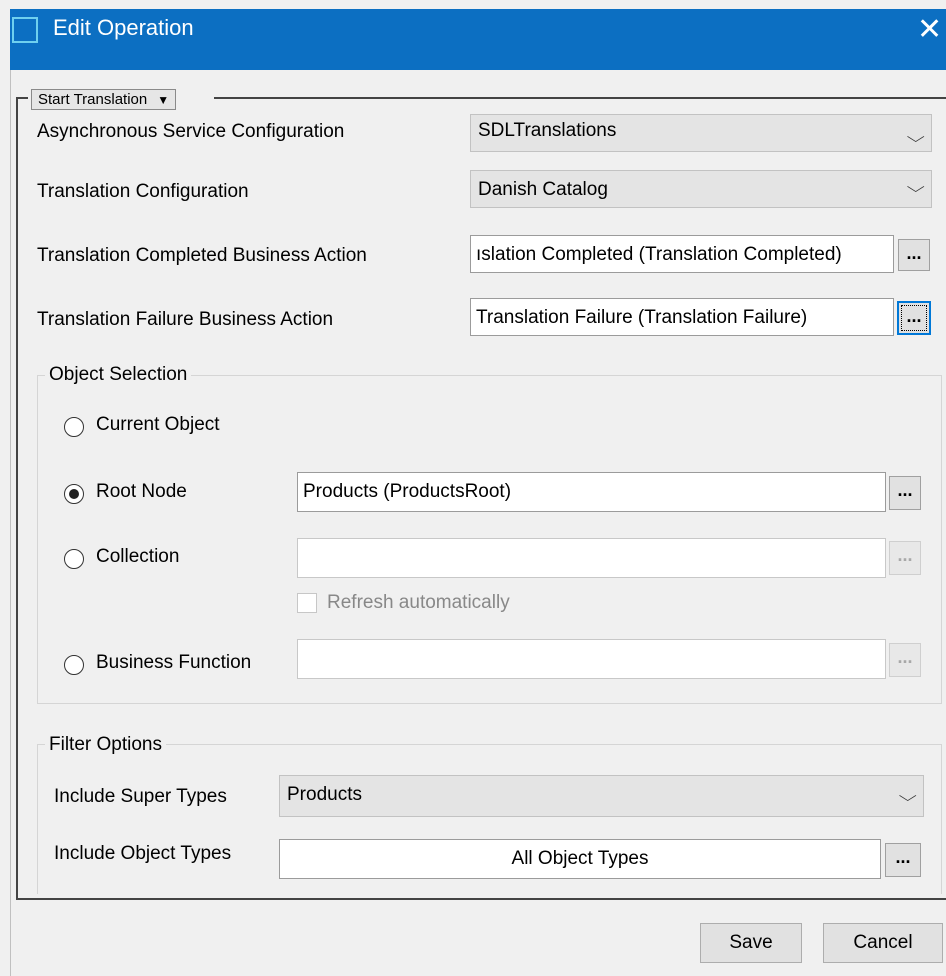  I want to click on object-types-label: Include Object Types, so click(143, 853).